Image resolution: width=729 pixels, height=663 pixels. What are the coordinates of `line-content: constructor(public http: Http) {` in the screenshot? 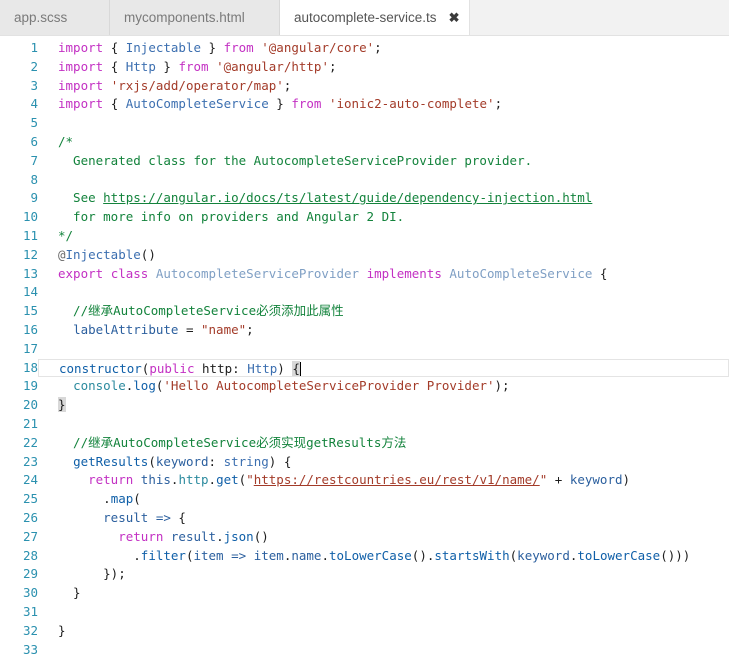 It's located at (383, 368).